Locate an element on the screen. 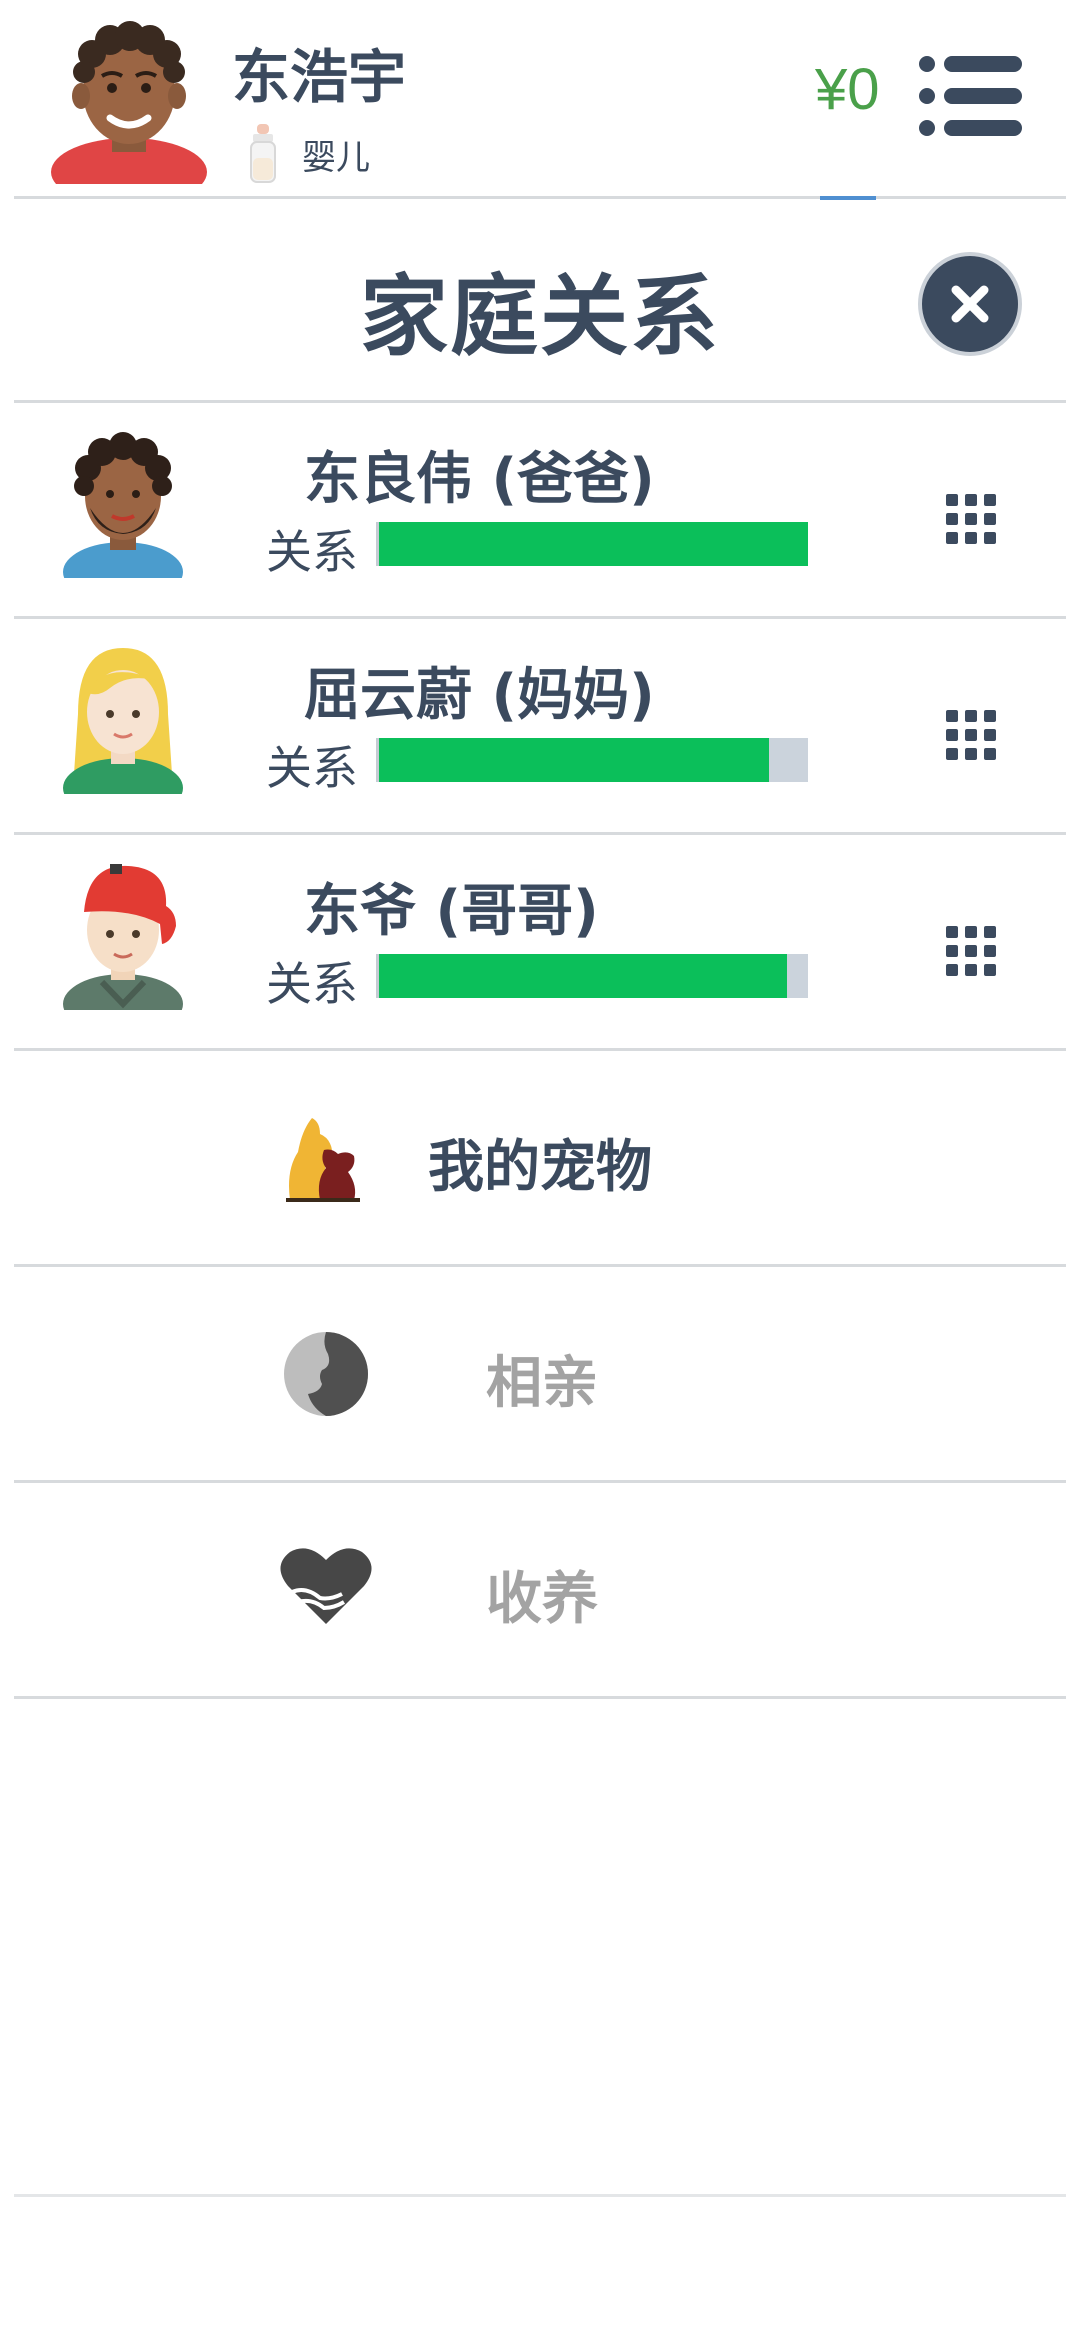 Image resolution: width=1080 pixels, height=2340 pixels. header-accent-line is located at coordinates (848, 198).